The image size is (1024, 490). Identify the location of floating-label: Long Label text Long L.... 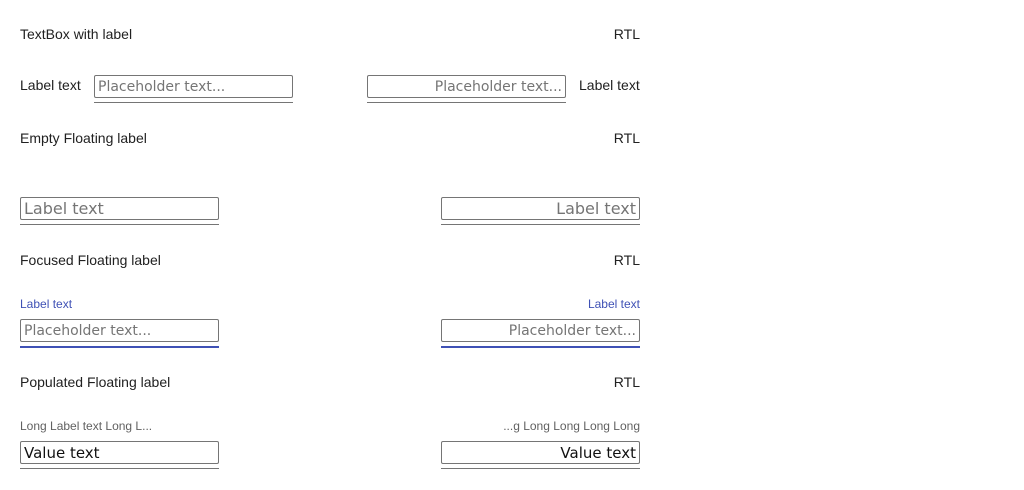
(86, 426).